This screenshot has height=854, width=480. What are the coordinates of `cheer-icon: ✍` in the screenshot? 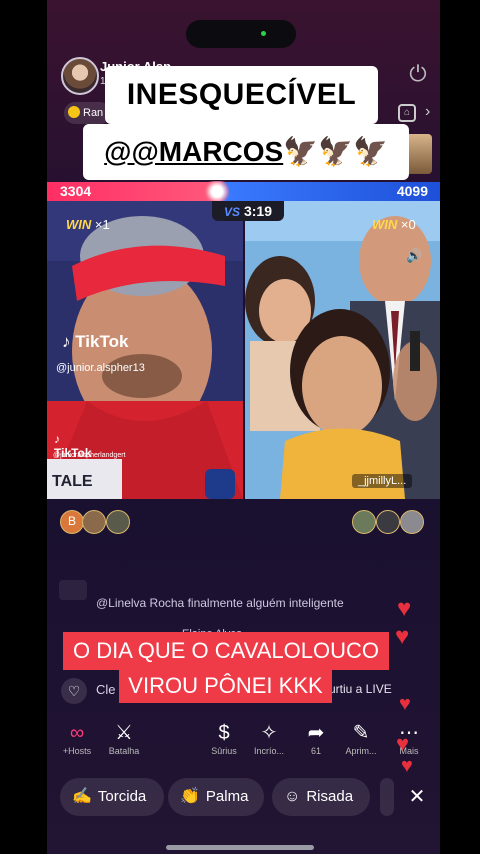 It's located at (82, 796).